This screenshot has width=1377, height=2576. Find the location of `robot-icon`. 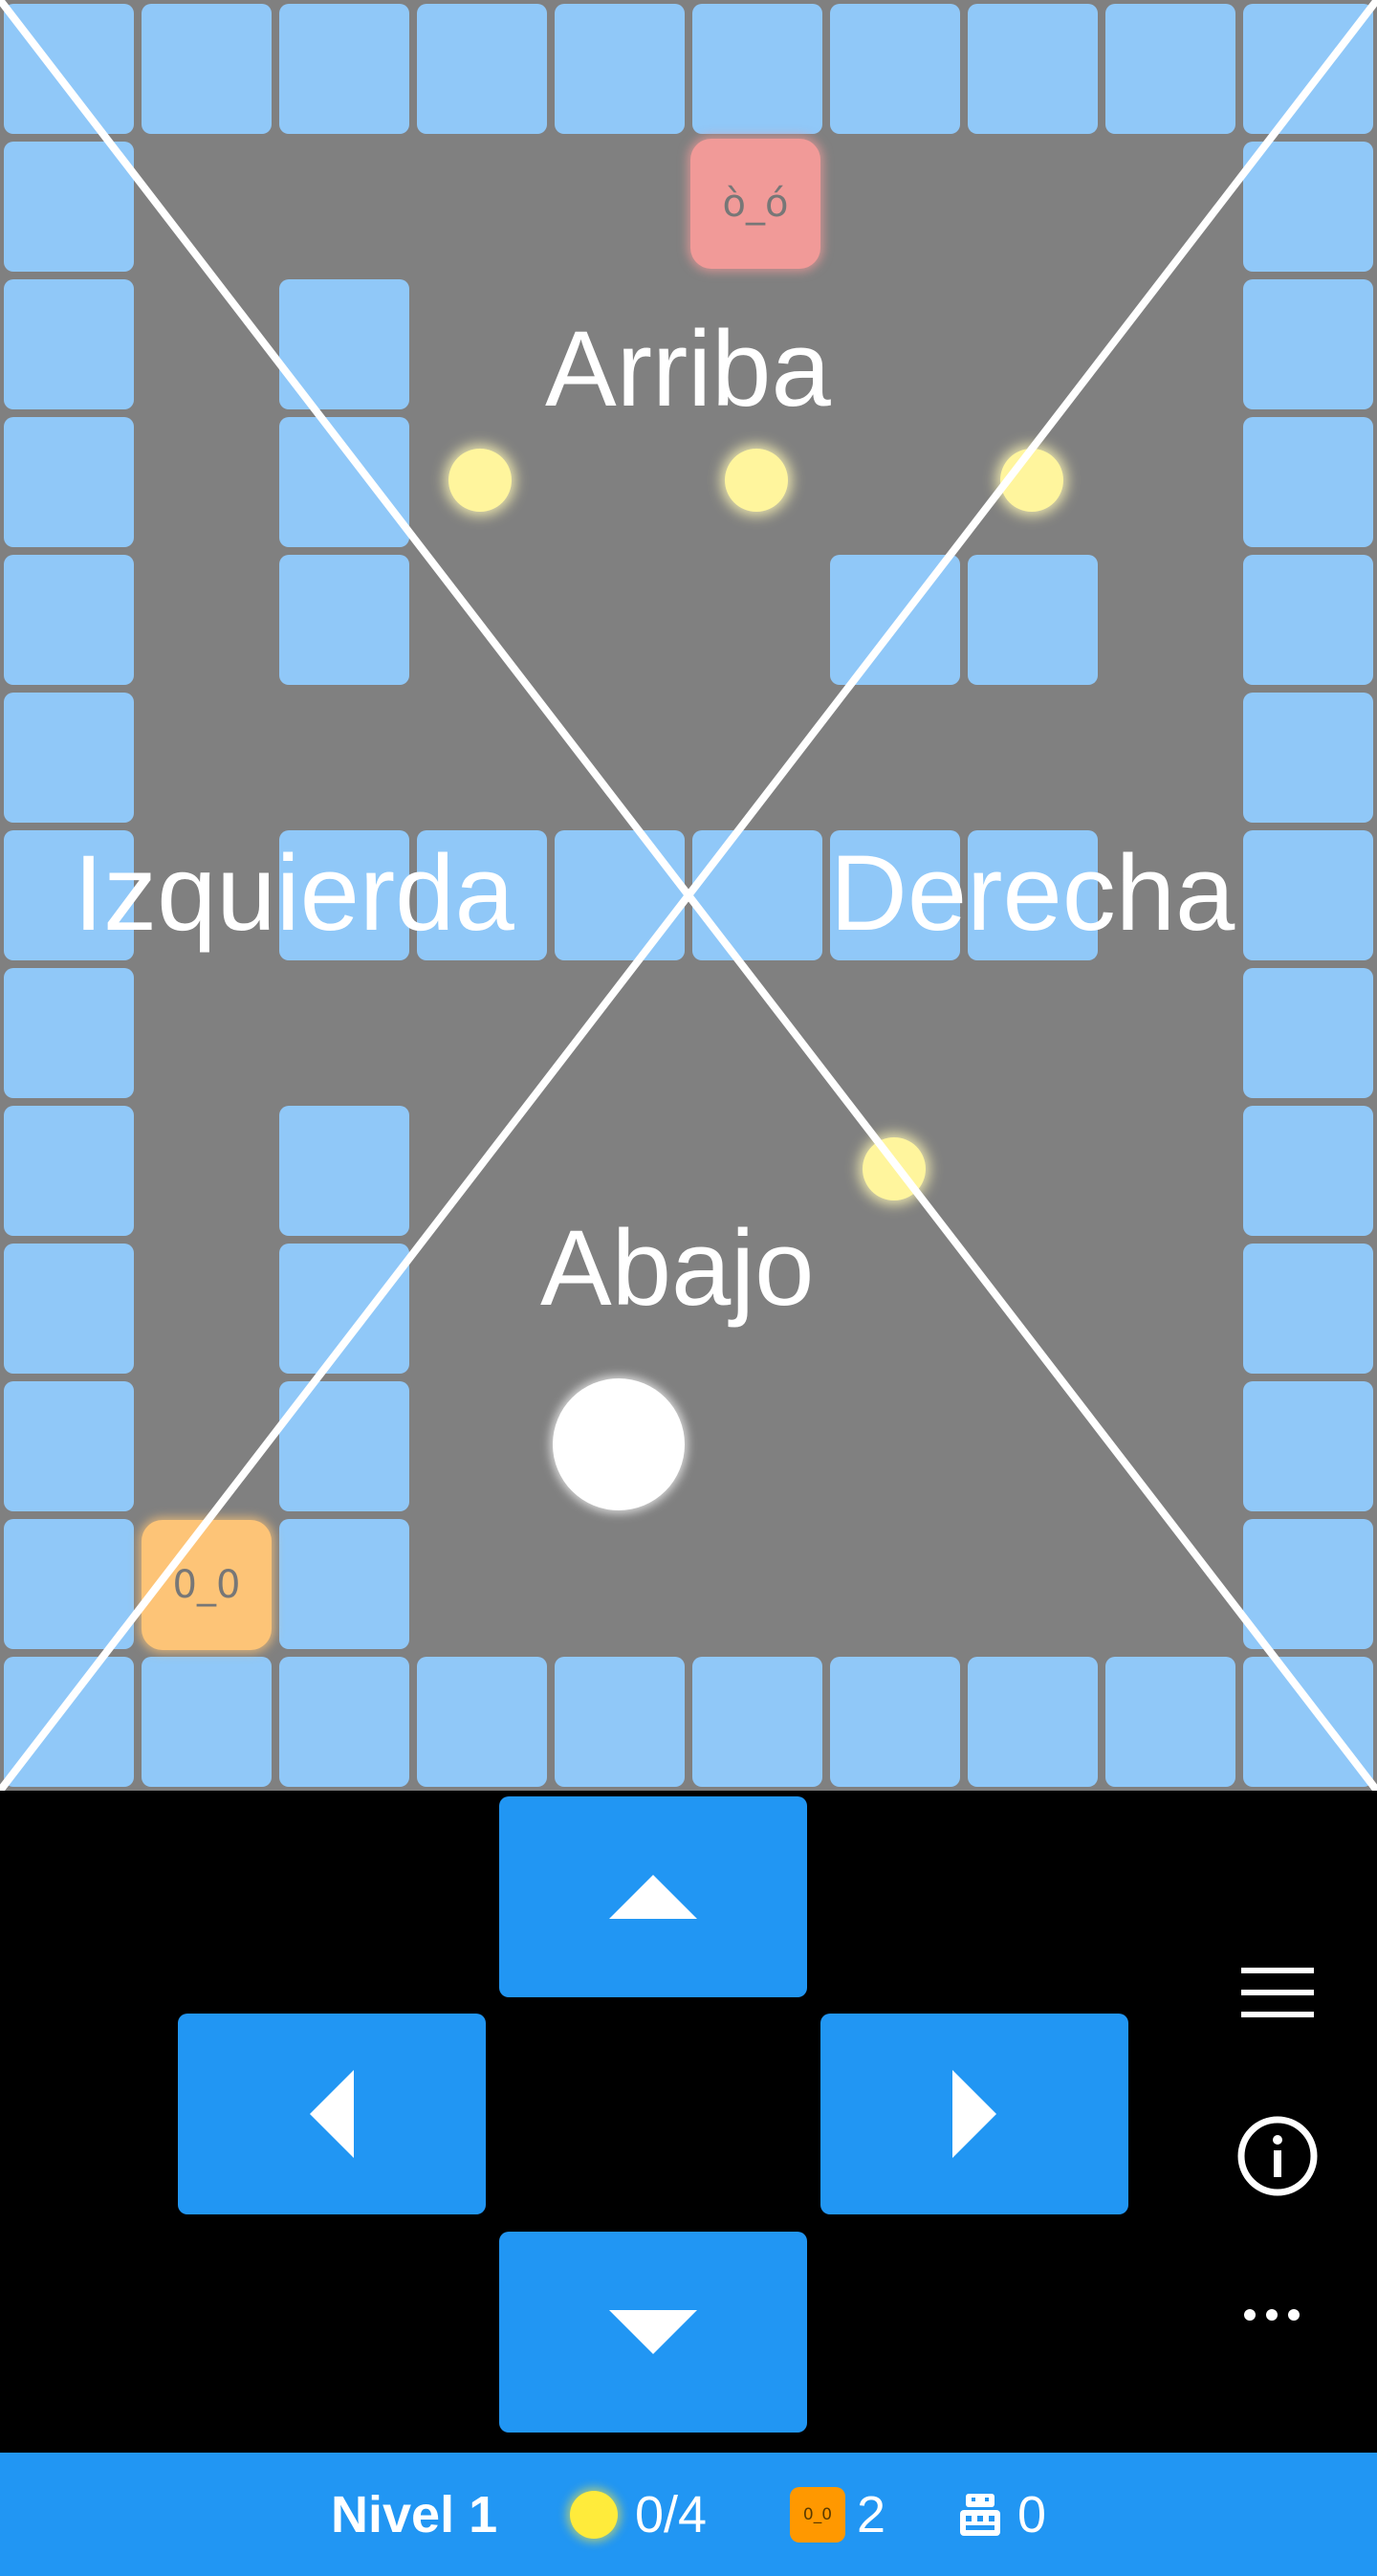

robot-icon is located at coordinates (980, 2514).